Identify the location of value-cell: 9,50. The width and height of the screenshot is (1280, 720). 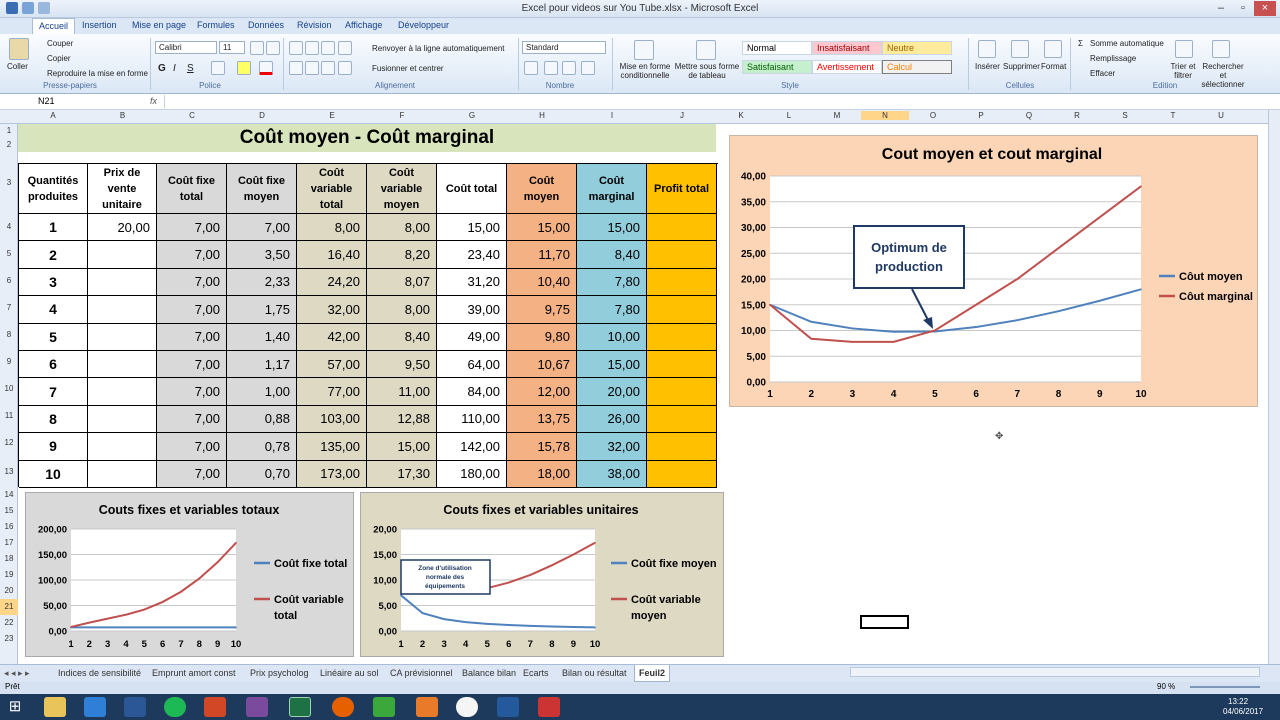
(402, 365).